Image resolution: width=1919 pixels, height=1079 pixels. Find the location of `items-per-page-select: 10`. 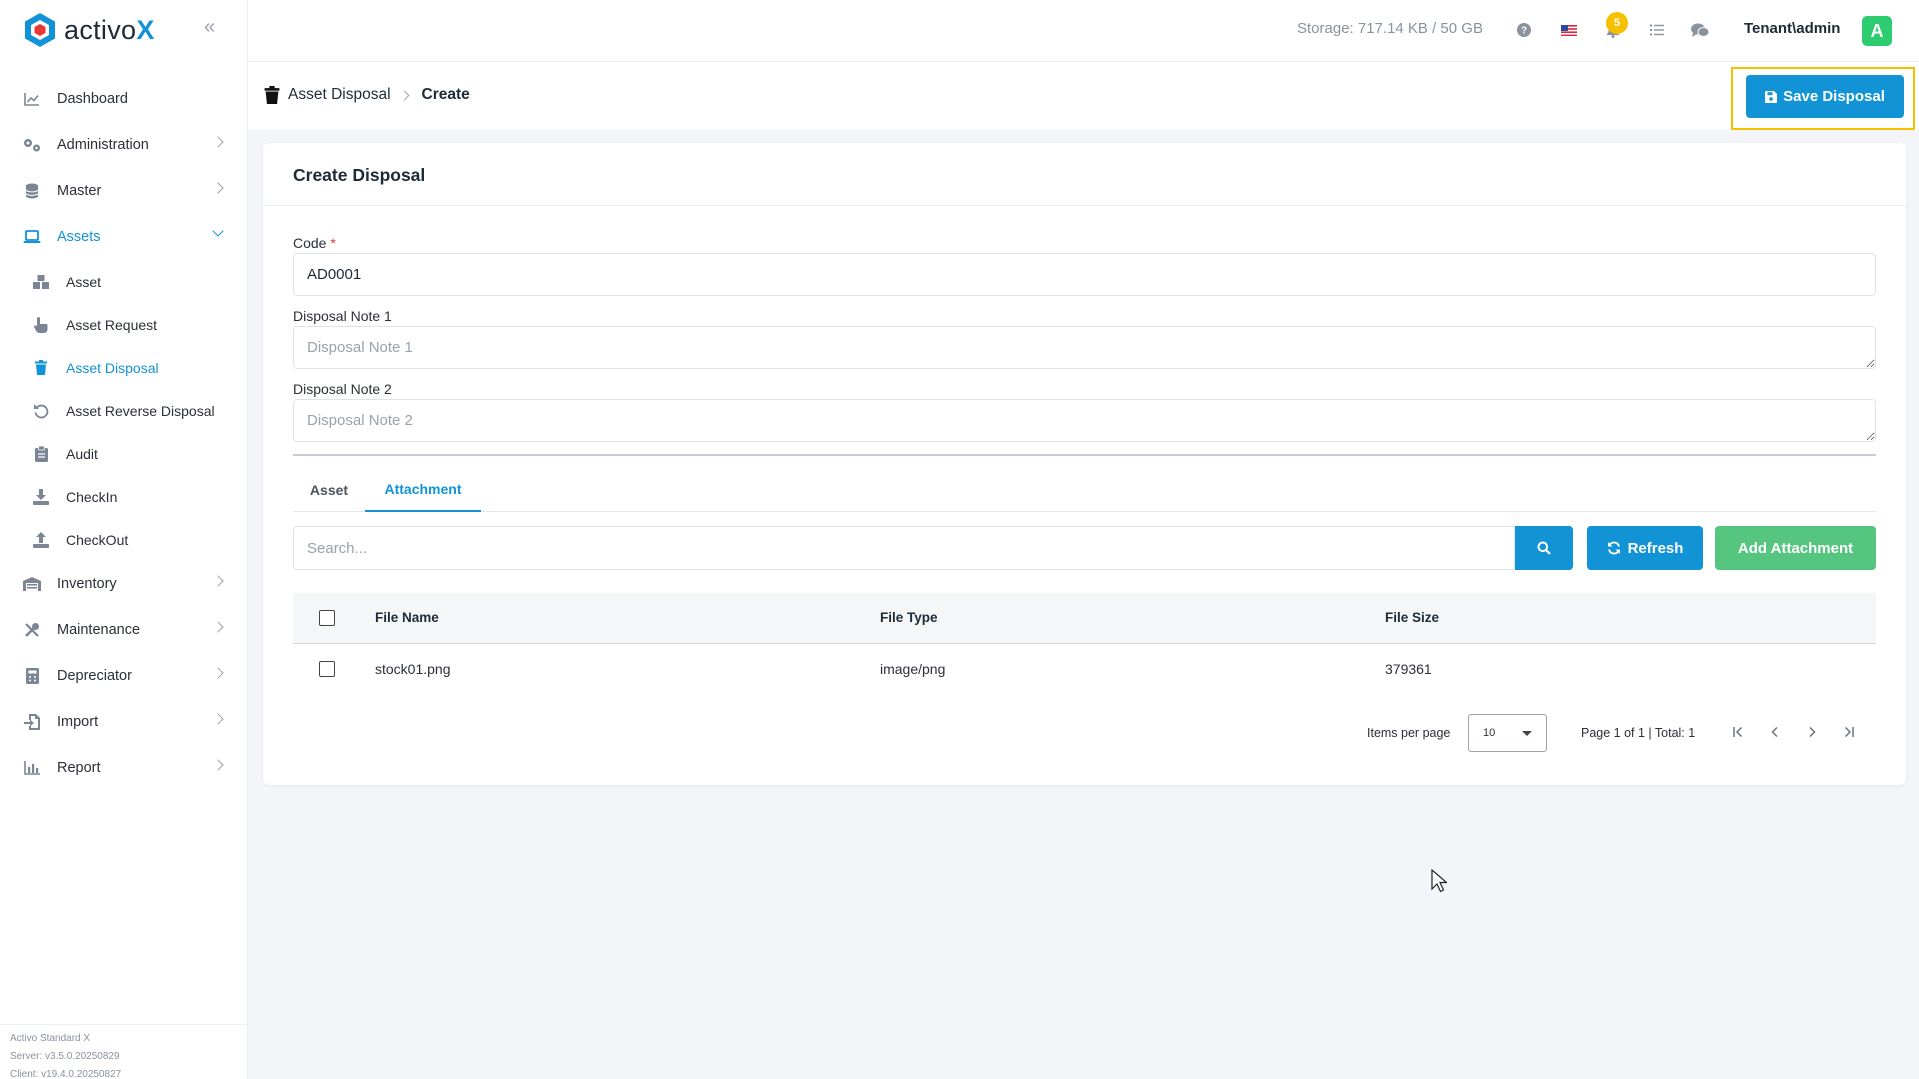

items-per-page-select: 10 is located at coordinates (1507, 733).